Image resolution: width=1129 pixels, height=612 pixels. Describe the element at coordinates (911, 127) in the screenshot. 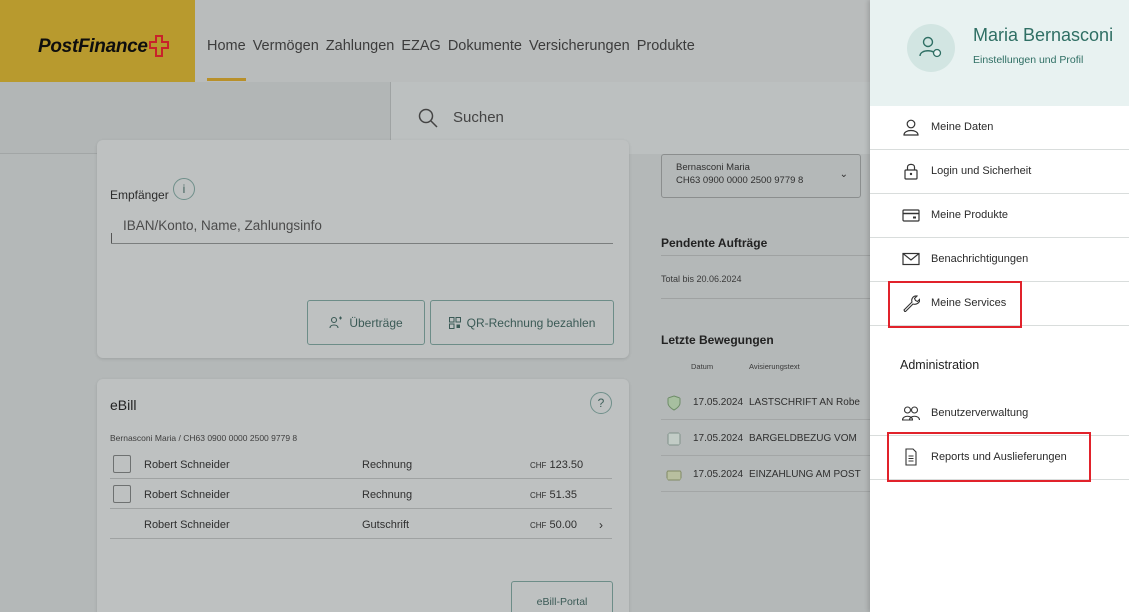

I see `person-icon` at that location.